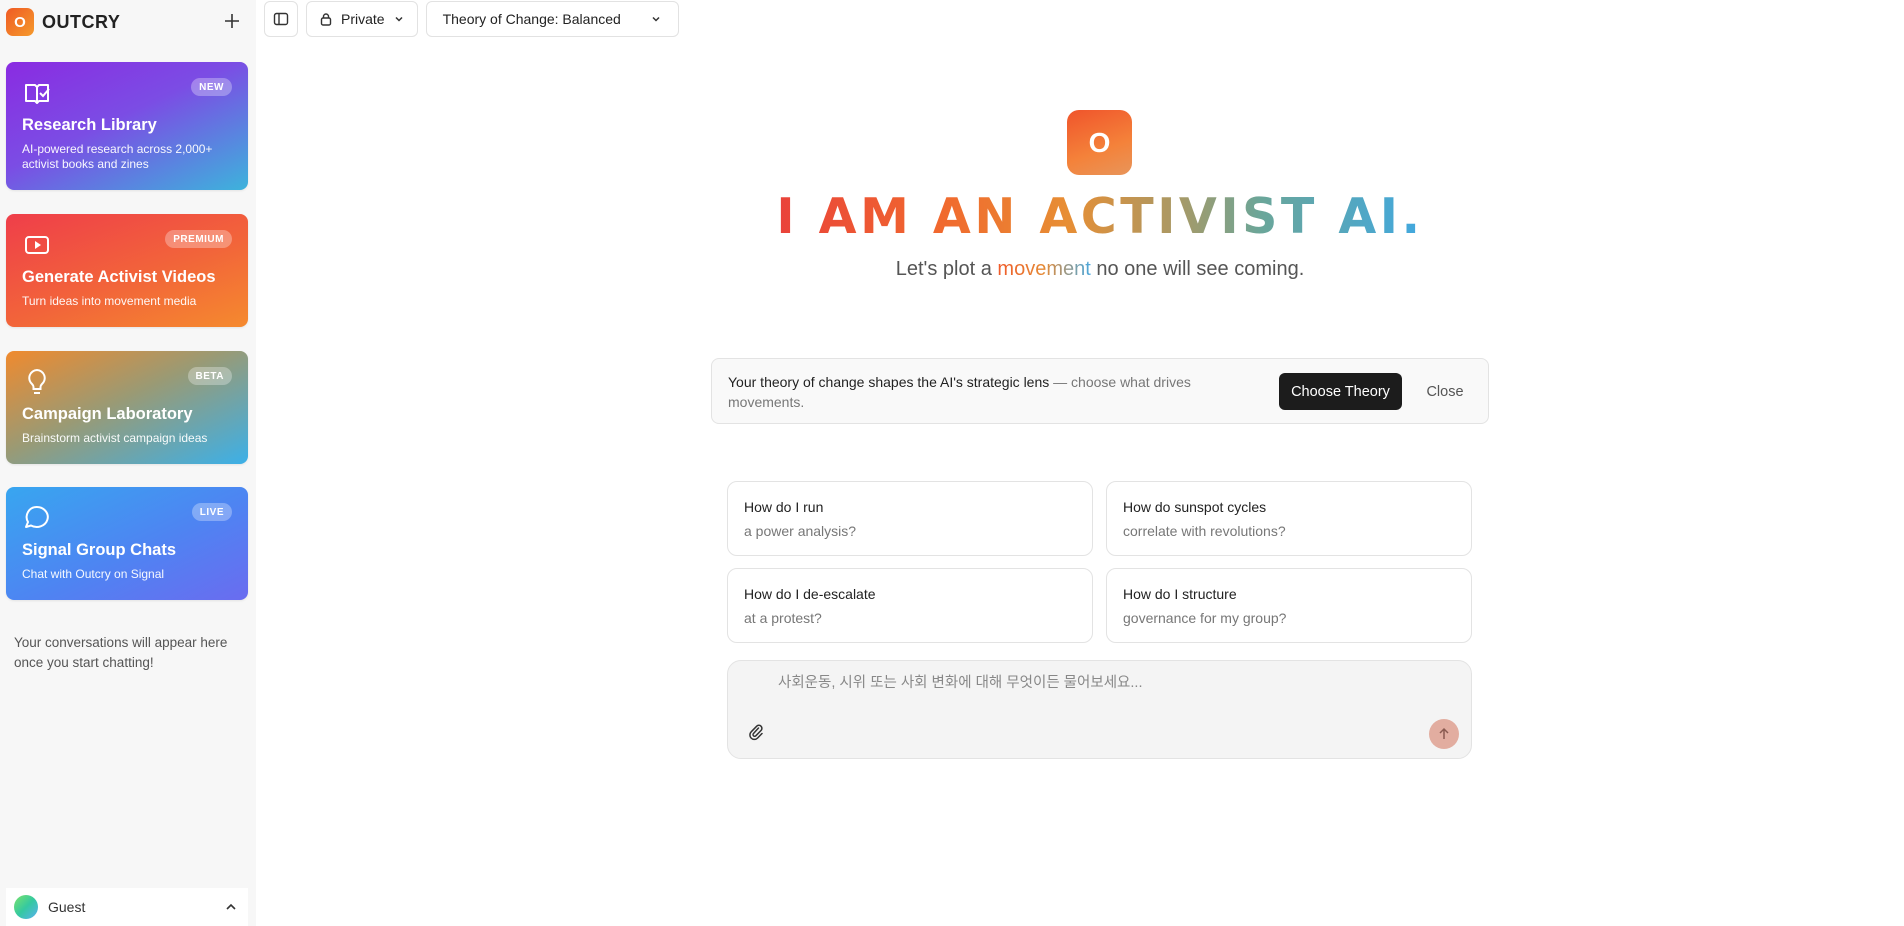 The width and height of the screenshot is (1904, 926). What do you see at coordinates (231, 906) in the screenshot?
I see `chevron-up-icon` at bounding box center [231, 906].